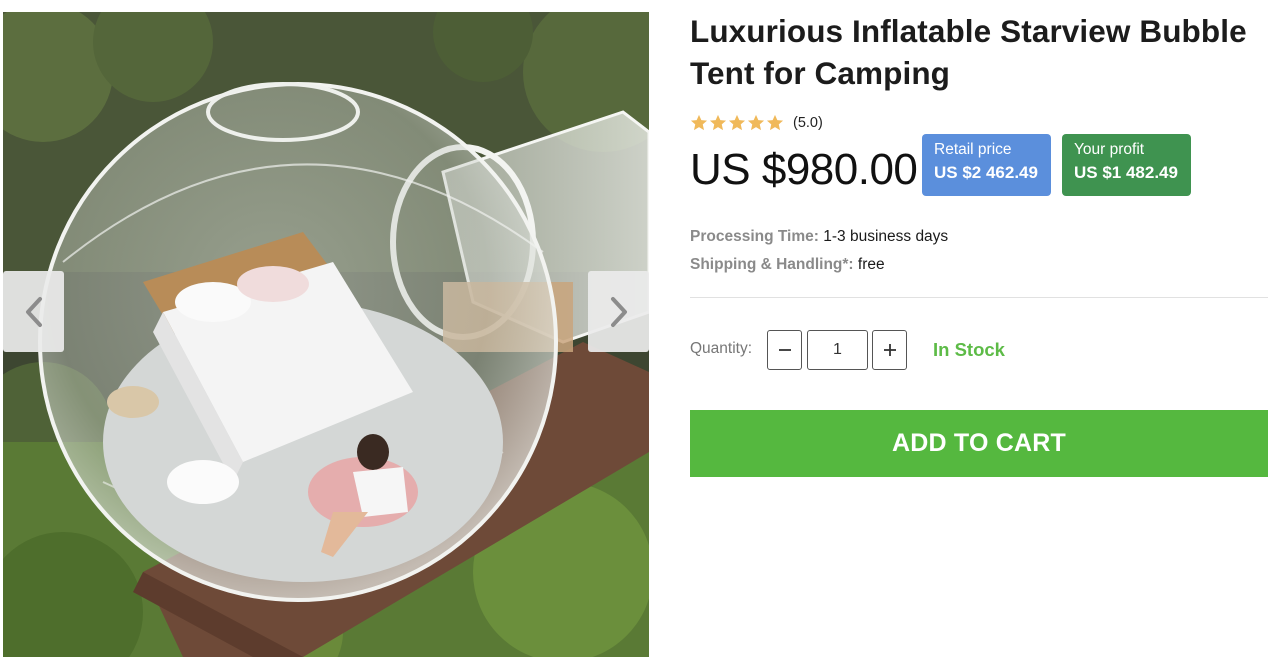 This screenshot has width=1280, height=667. I want to click on chevron-right-icon, so click(618, 311).